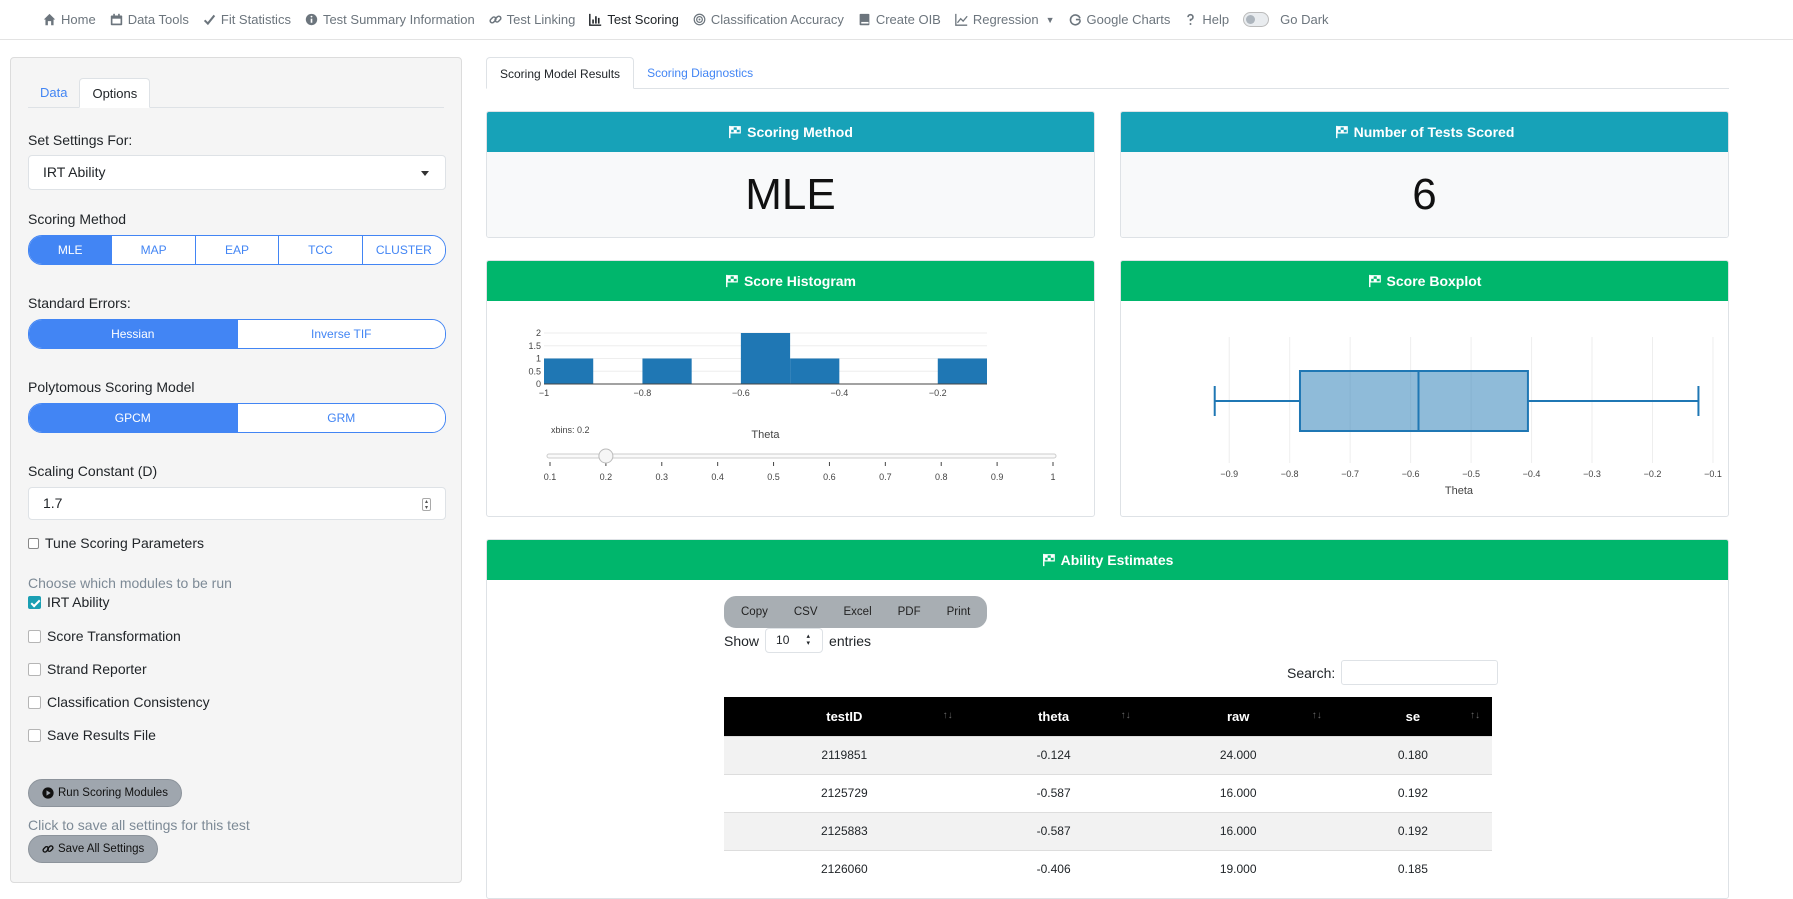 Image resolution: width=1793 pixels, height=899 pixels. I want to click on nav-data-tools: Data Tools, so click(149, 19).